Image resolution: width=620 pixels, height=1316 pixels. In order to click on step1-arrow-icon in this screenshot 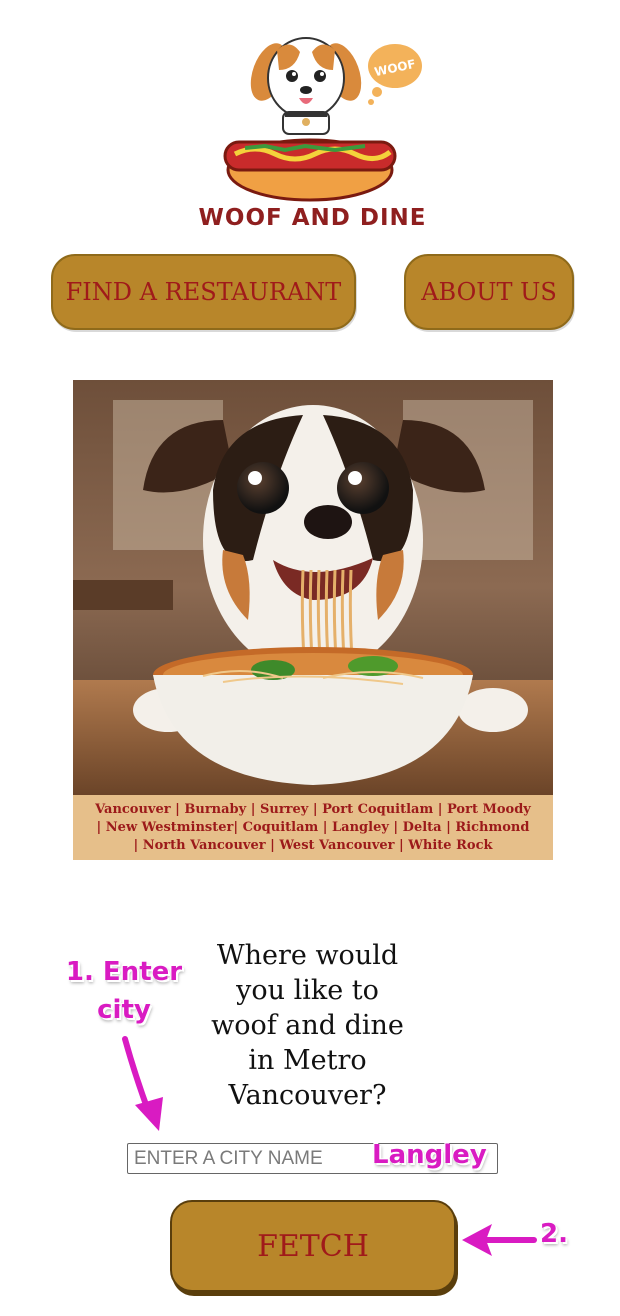, I will do `click(142, 1083)`.